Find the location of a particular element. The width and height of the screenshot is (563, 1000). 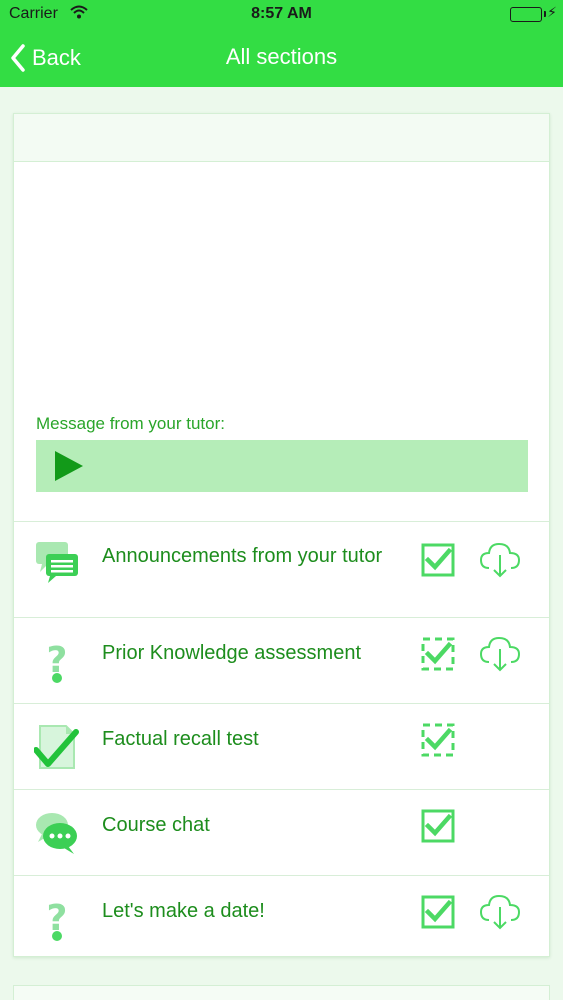

section-row-announcements: Announcements from your tutor is located at coordinates (281, 570).